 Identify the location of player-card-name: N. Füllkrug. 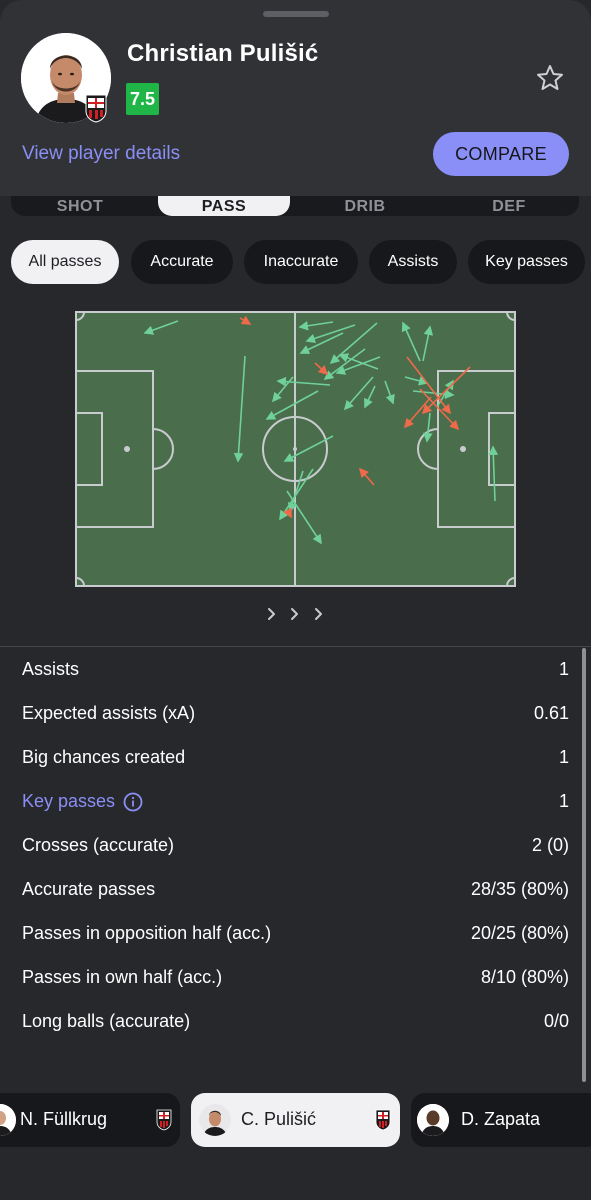
(64, 1119).